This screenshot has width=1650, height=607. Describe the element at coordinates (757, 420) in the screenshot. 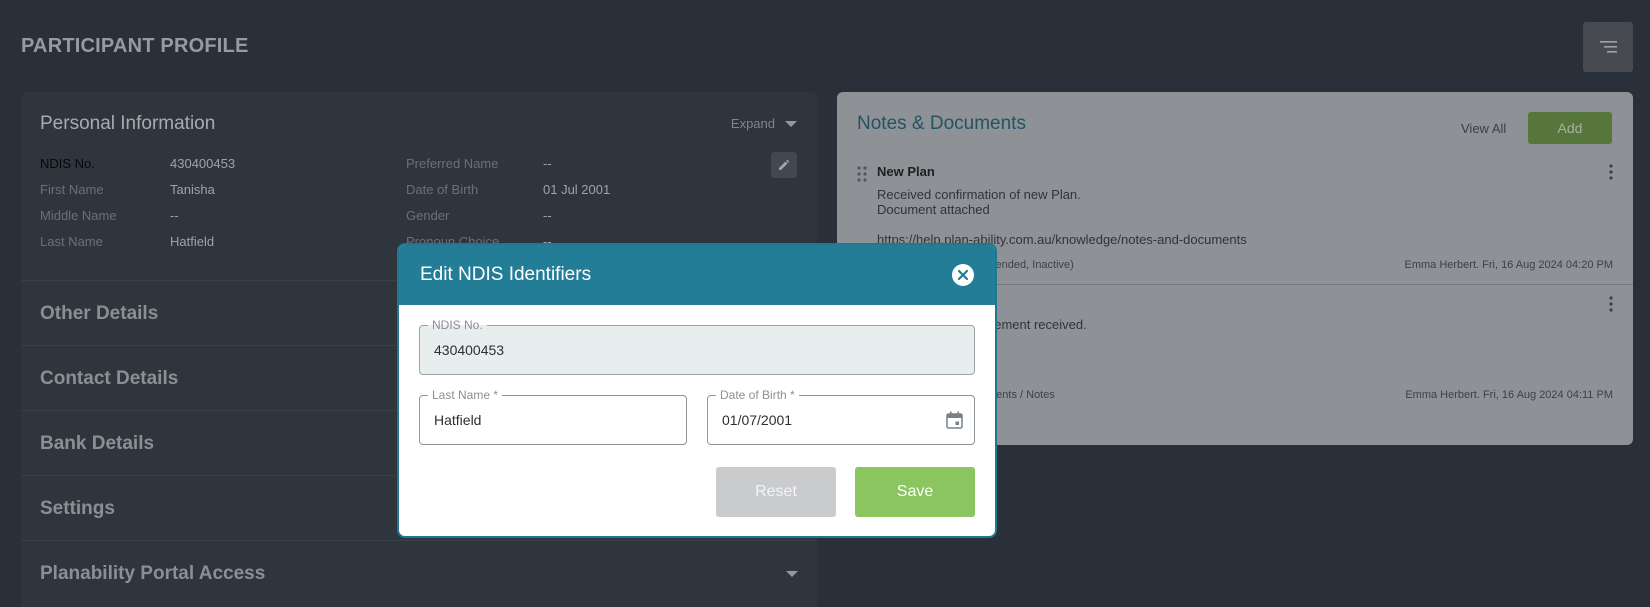

I see `date-of-birth-field-value: 01/07/2001` at that location.